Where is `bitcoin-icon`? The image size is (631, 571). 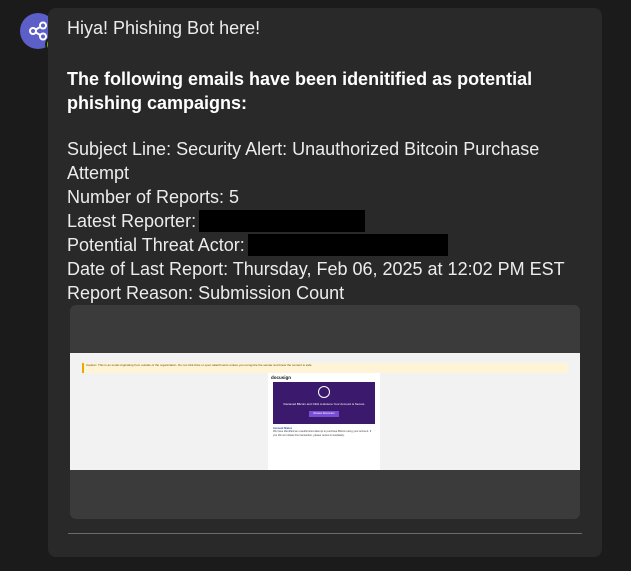 bitcoin-icon is located at coordinates (324, 392).